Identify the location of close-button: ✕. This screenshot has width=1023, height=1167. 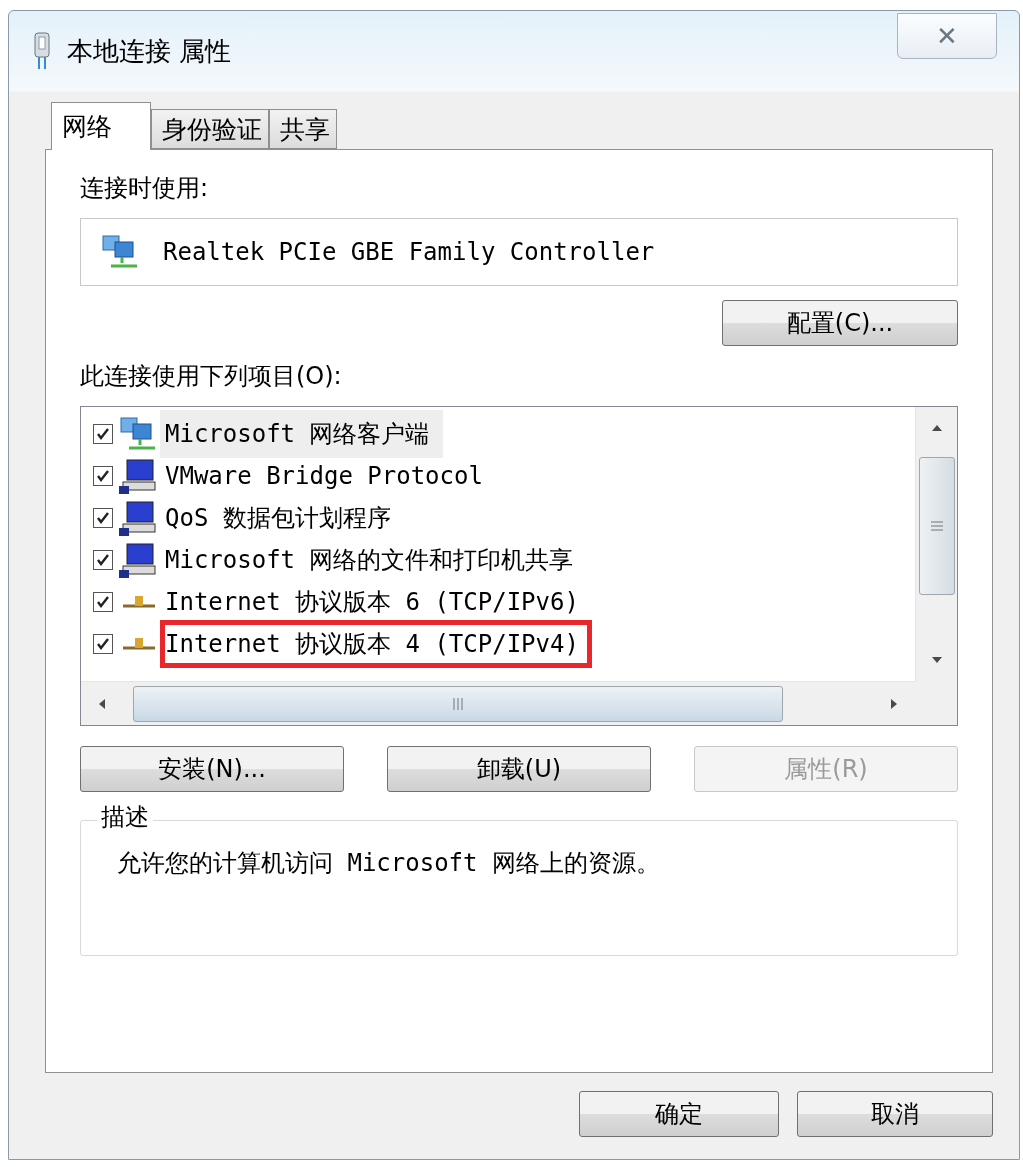
(947, 36).